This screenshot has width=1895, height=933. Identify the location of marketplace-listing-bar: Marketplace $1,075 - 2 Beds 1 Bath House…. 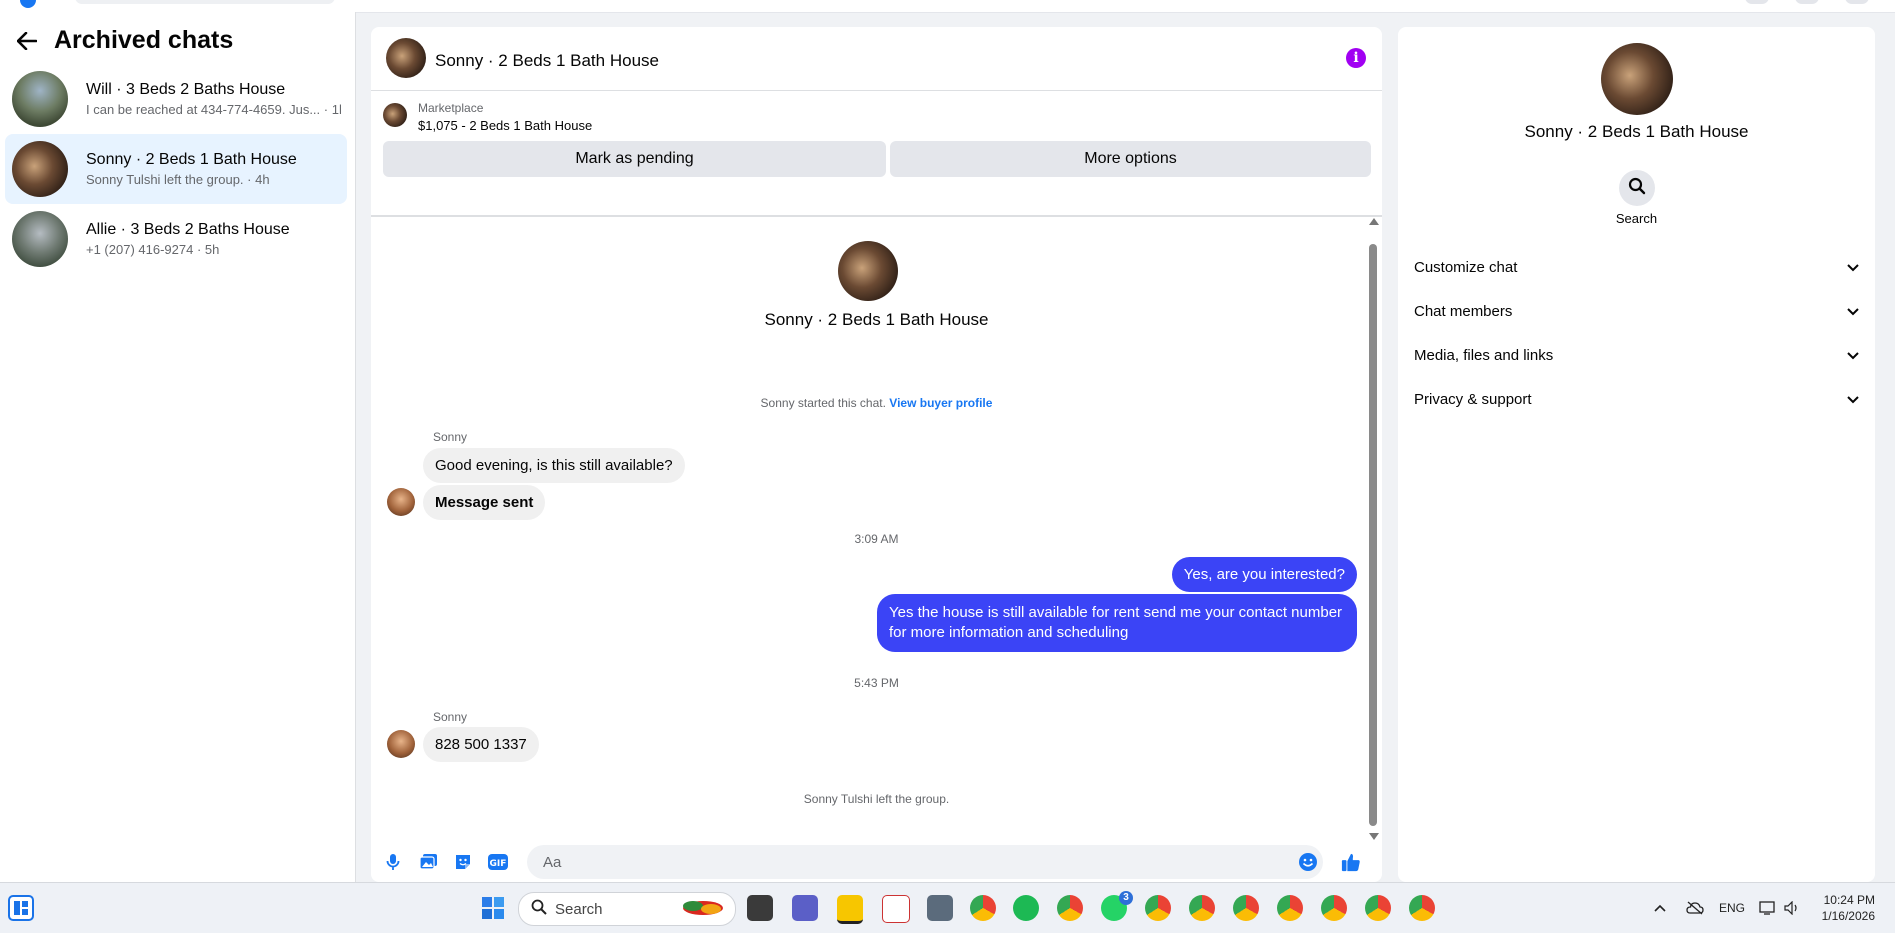
(876, 154).